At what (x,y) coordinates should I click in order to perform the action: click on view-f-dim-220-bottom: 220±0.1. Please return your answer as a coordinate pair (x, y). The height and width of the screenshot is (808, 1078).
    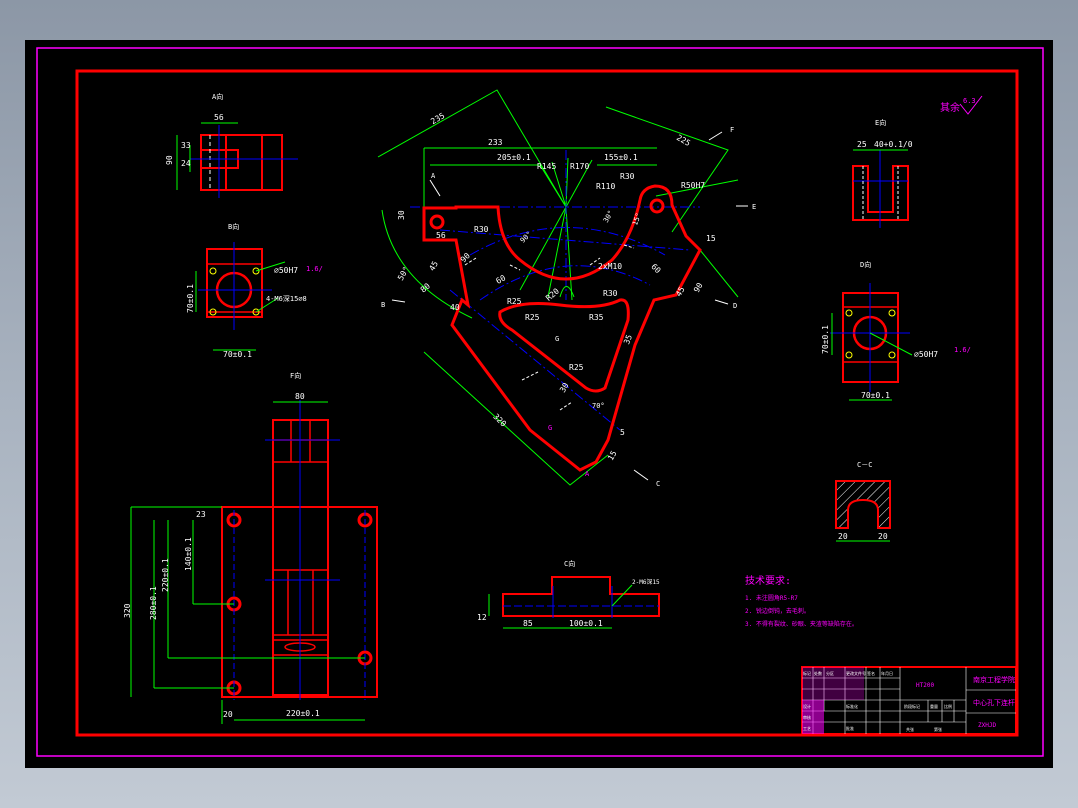
    Looking at the image, I should click on (303, 713).